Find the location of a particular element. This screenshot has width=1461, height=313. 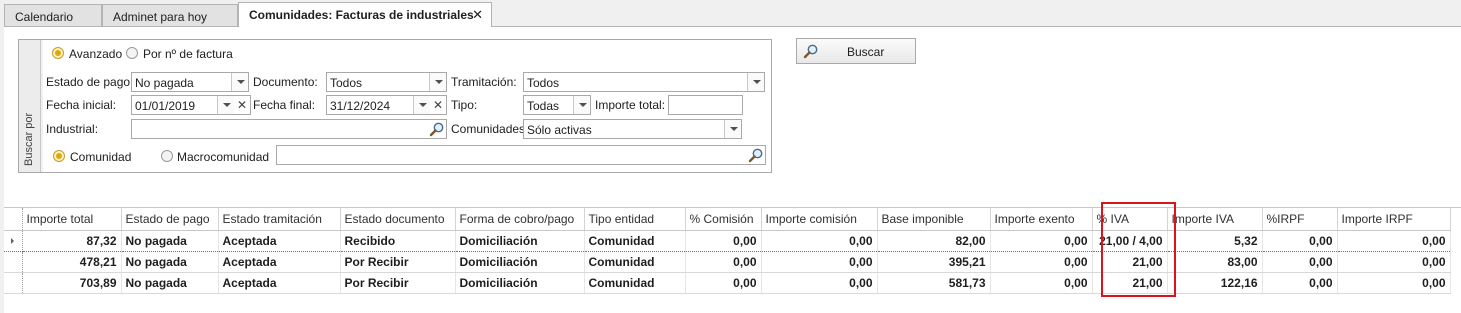

table-cell: 581,73 is located at coordinates (934, 283).